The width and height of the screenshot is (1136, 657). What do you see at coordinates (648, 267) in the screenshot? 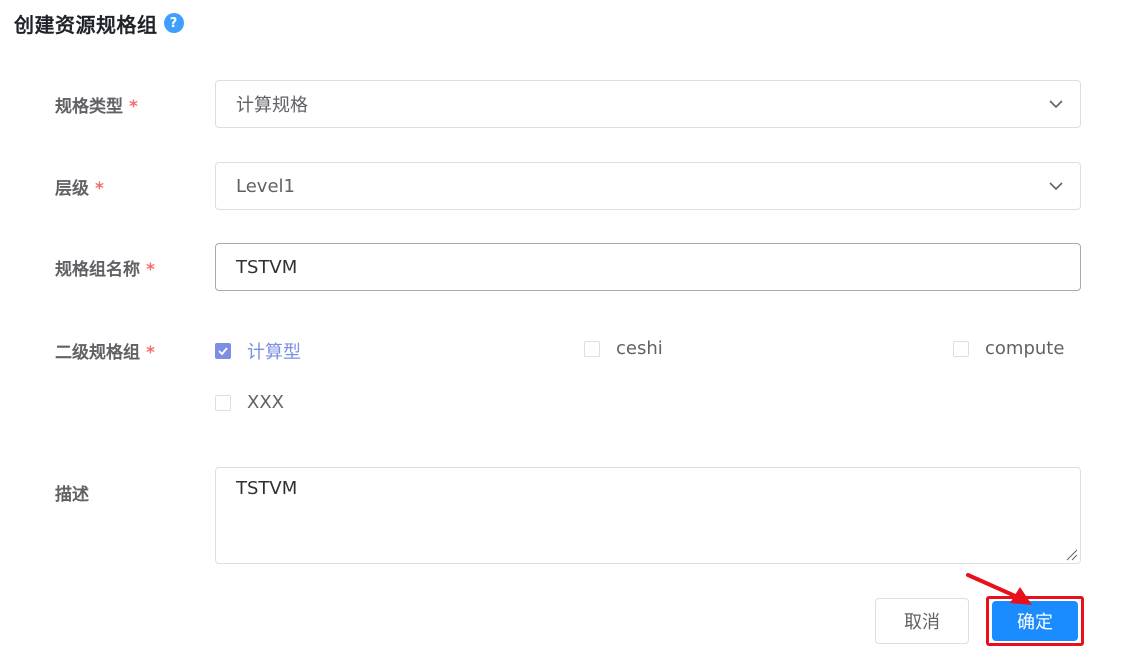
I see `group-name-input: TSTVM` at bounding box center [648, 267].